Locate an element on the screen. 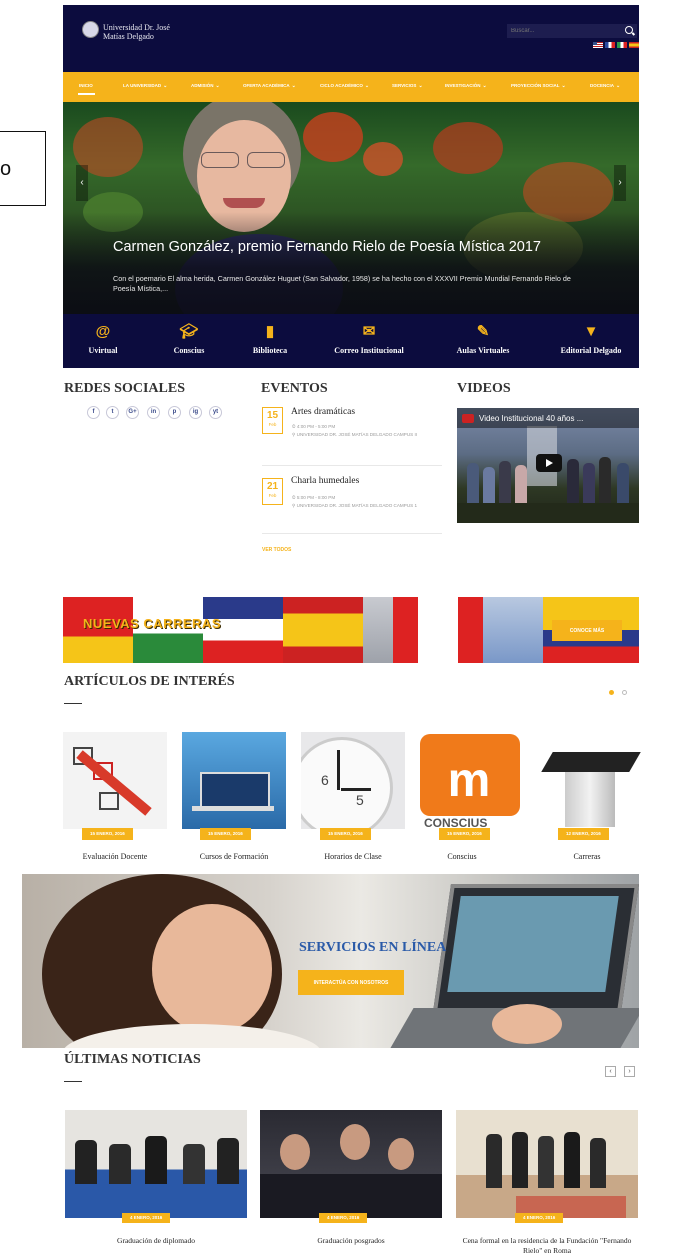 The height and width of the screenshot is (1256, 679). fr-flag-icon is located at coordinates (610, 45).